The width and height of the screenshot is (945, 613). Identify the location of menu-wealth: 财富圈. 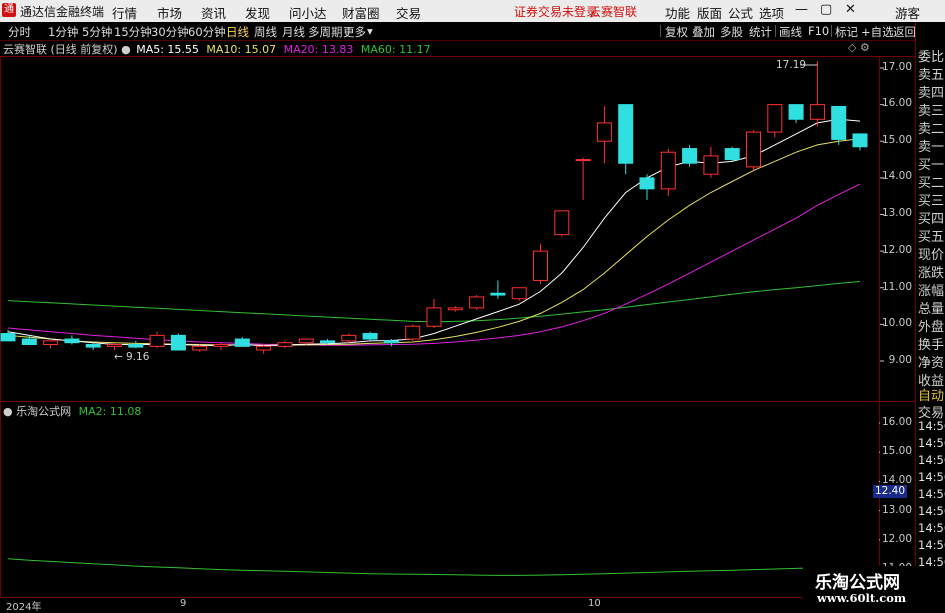
(361, 12).